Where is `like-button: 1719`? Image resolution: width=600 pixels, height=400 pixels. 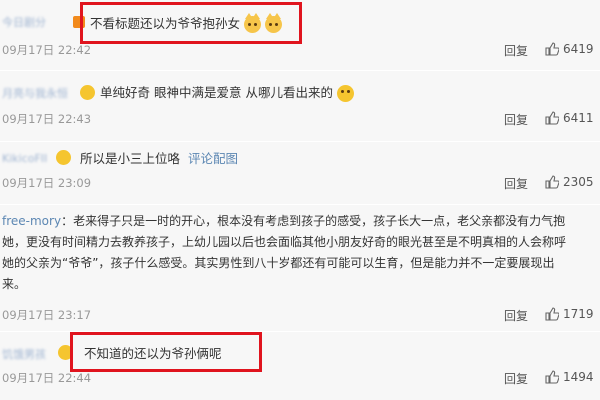 like-button: 1719 is located at coordinates (569, 314).